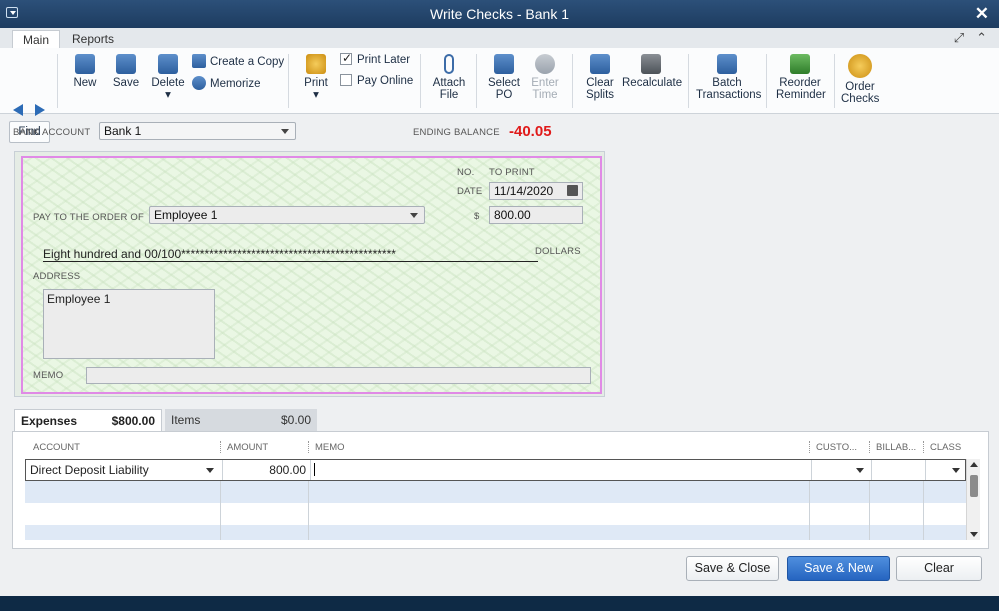 The image size is (999, 611). Describe the element at coordinates (385, 81) in the screenshot. I see `pay-online-label: Pay Online` at that location.